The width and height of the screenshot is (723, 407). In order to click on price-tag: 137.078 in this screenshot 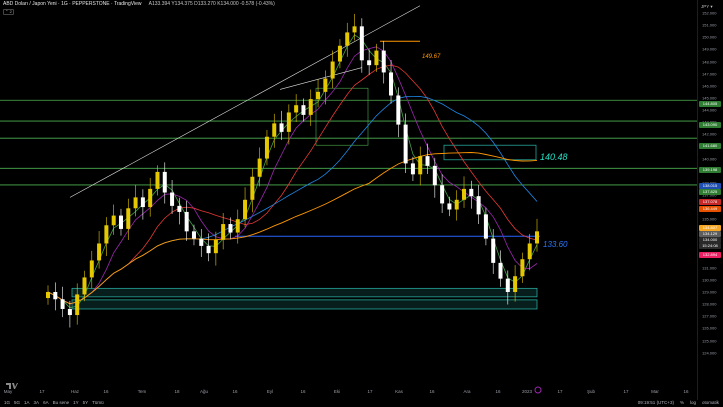, I will do `click(710, 202)`.